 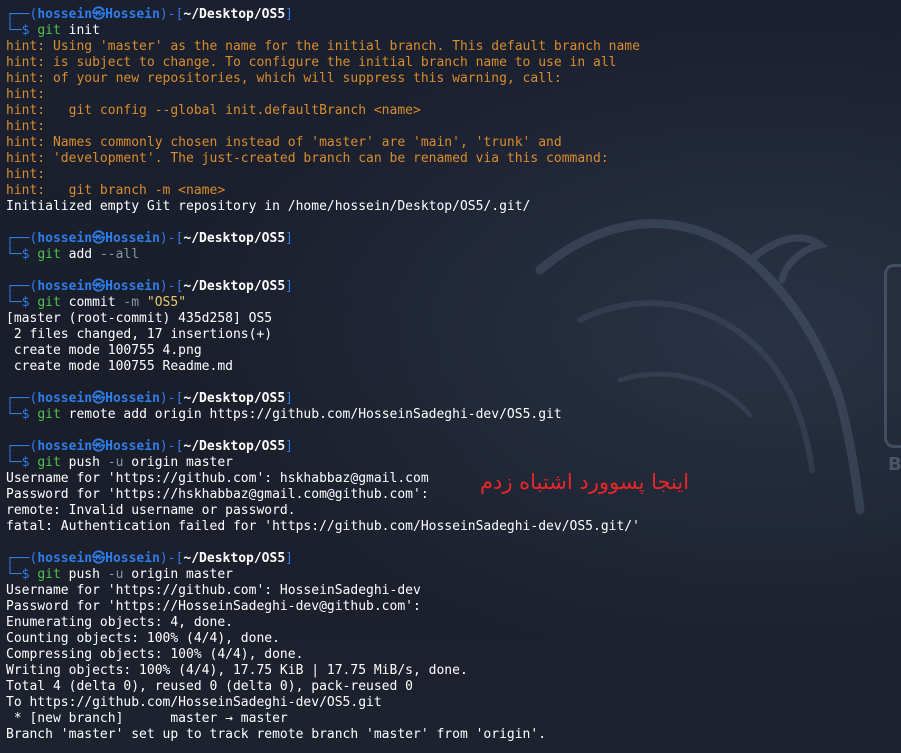 What do you see at coordinates (585, 482) in the screenshot?
I see `annotation-wrong-password-note: اینجا پسوورد اشتباه زدم` at bounding box center [585, 482].